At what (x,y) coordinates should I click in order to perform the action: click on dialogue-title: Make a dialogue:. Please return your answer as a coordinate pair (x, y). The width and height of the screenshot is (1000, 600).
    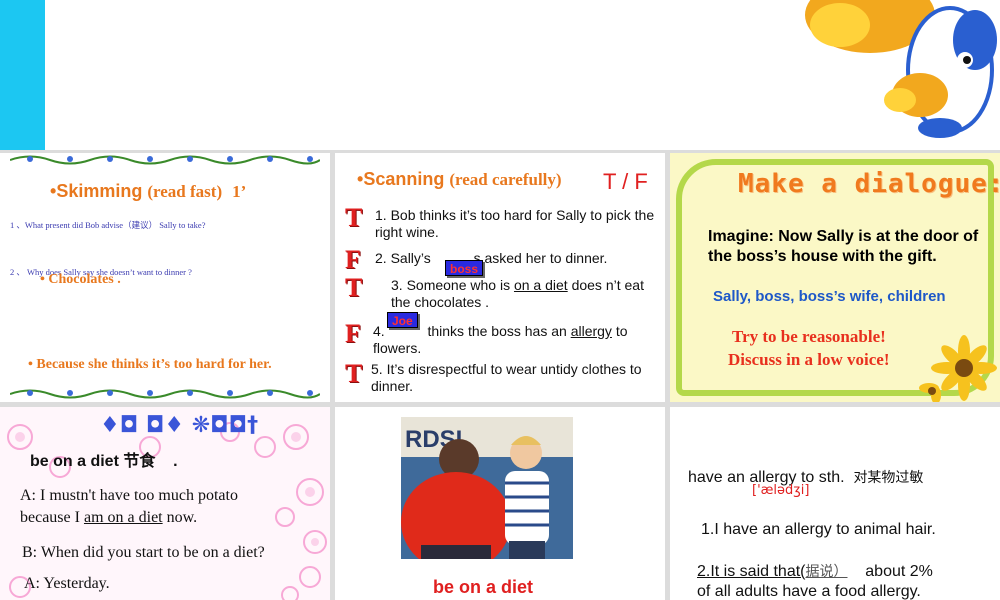
    Looking at the image, I should click on (869, 184).